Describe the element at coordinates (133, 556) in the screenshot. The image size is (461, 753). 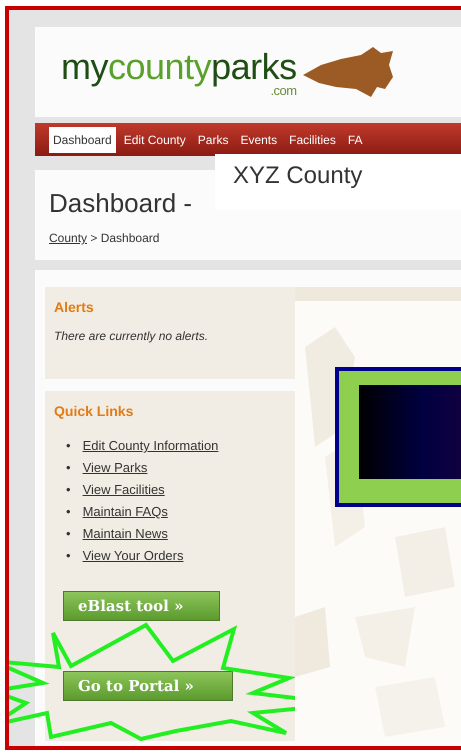
I see `quick-link: View Your Orders` at that location.